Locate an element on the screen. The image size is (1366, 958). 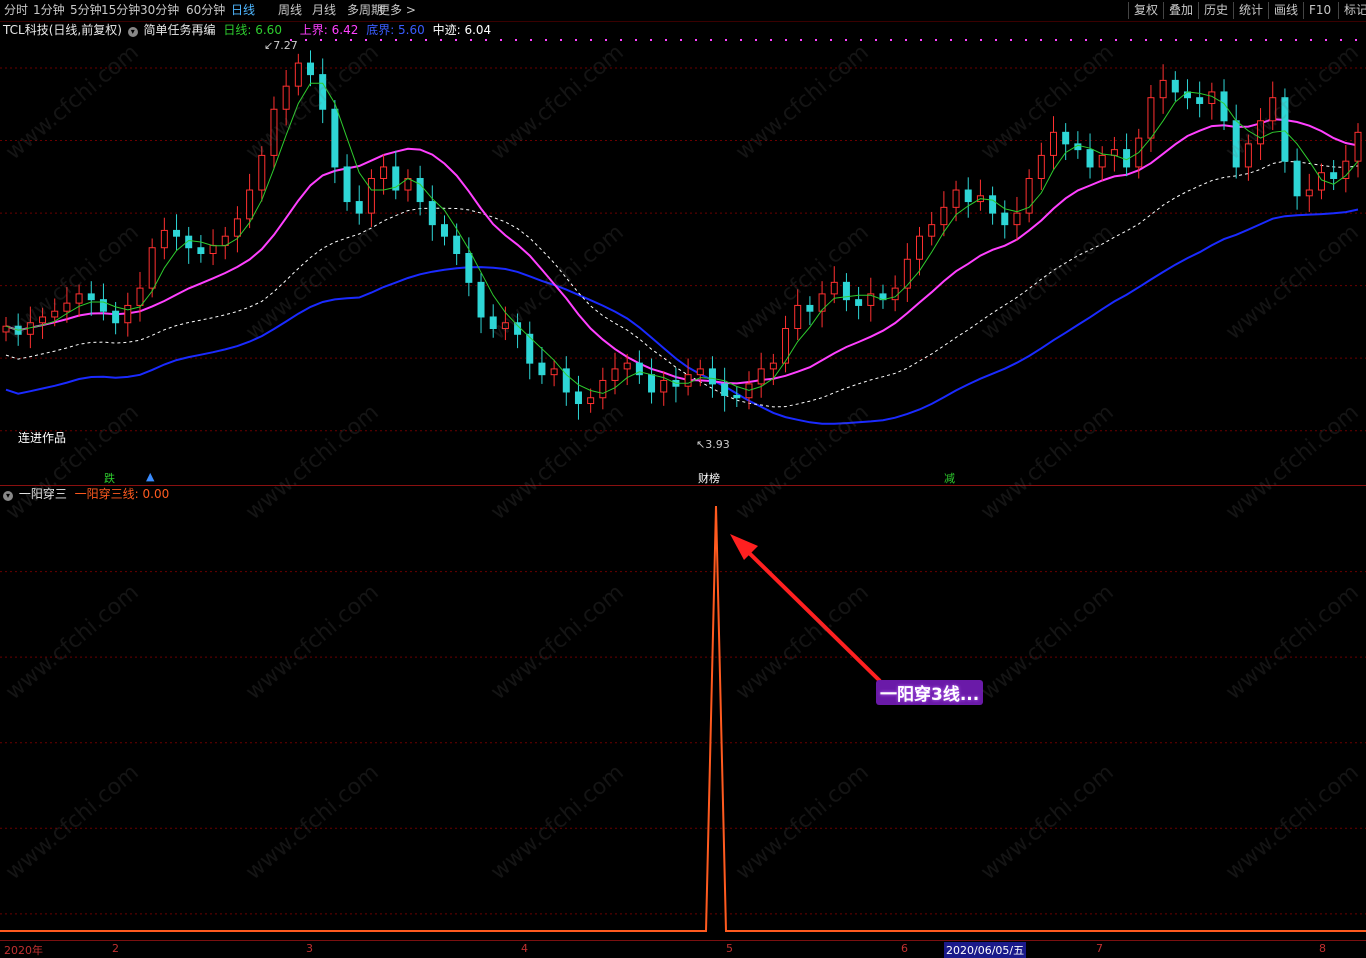
period-tab-3: 15分钟 is located at coordinates (120, 10).